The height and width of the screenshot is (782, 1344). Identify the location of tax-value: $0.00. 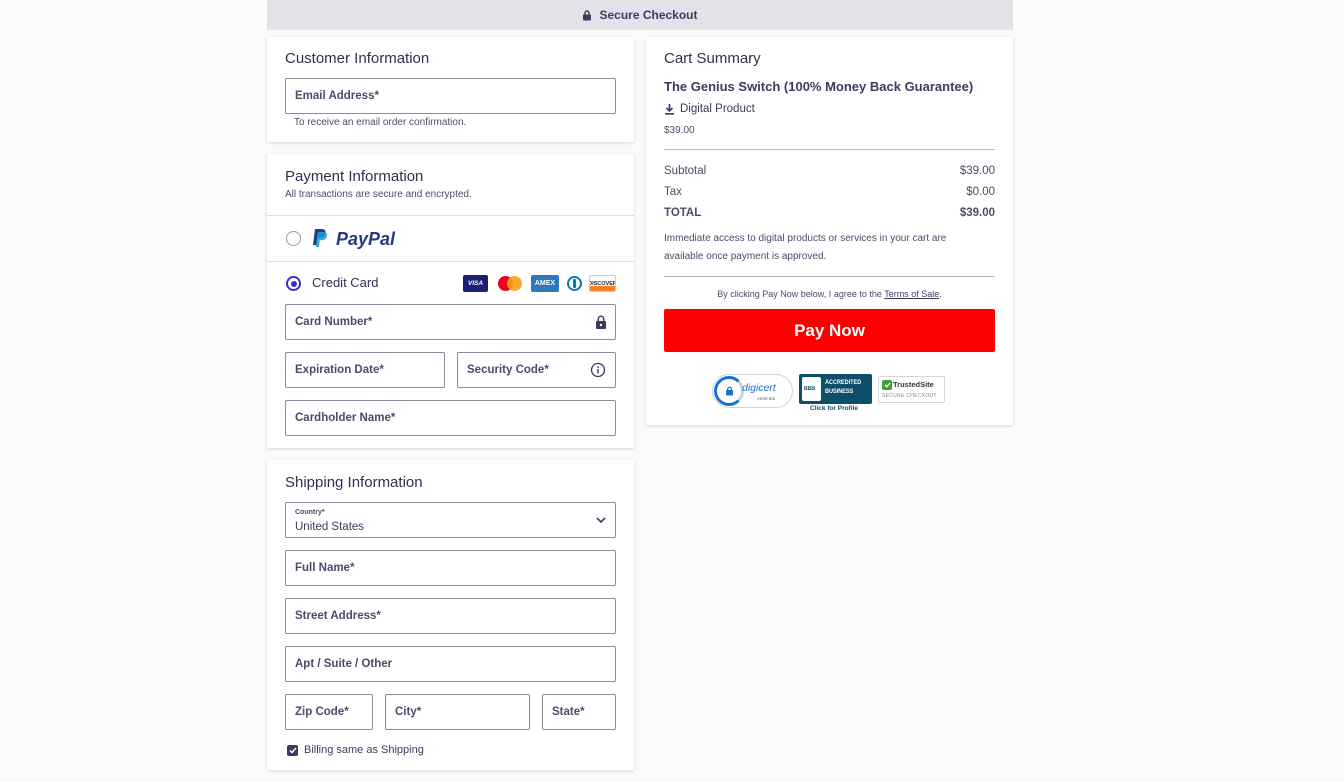
(980, 192).